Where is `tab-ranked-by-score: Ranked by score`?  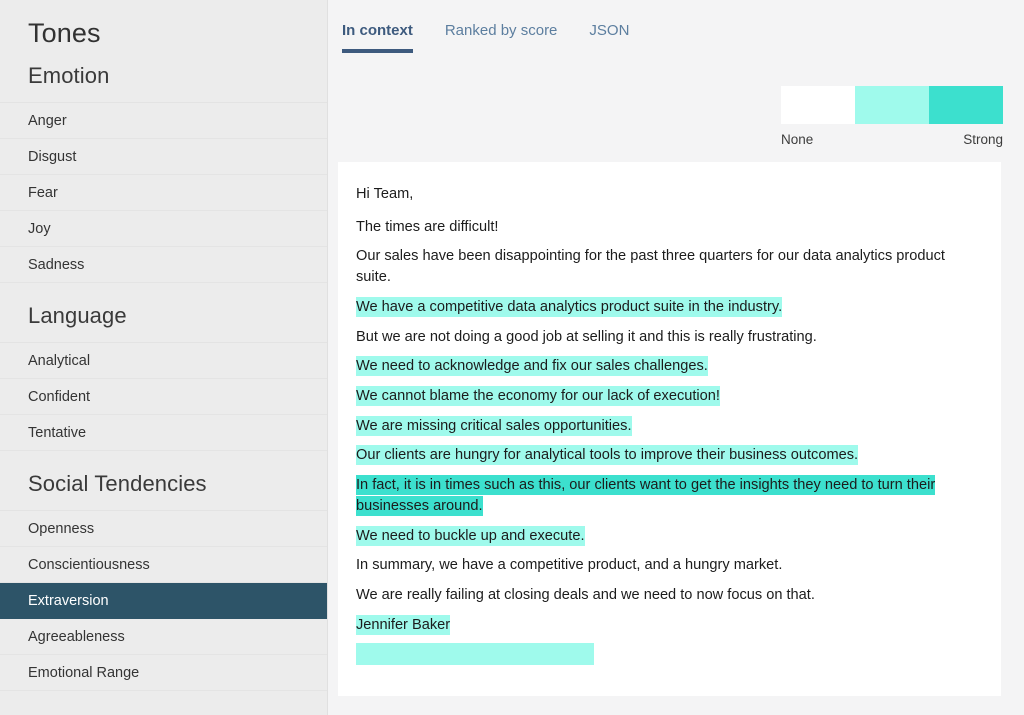 tab-ranked-by-score: Ranked by score is located at coordinates (501, 37).